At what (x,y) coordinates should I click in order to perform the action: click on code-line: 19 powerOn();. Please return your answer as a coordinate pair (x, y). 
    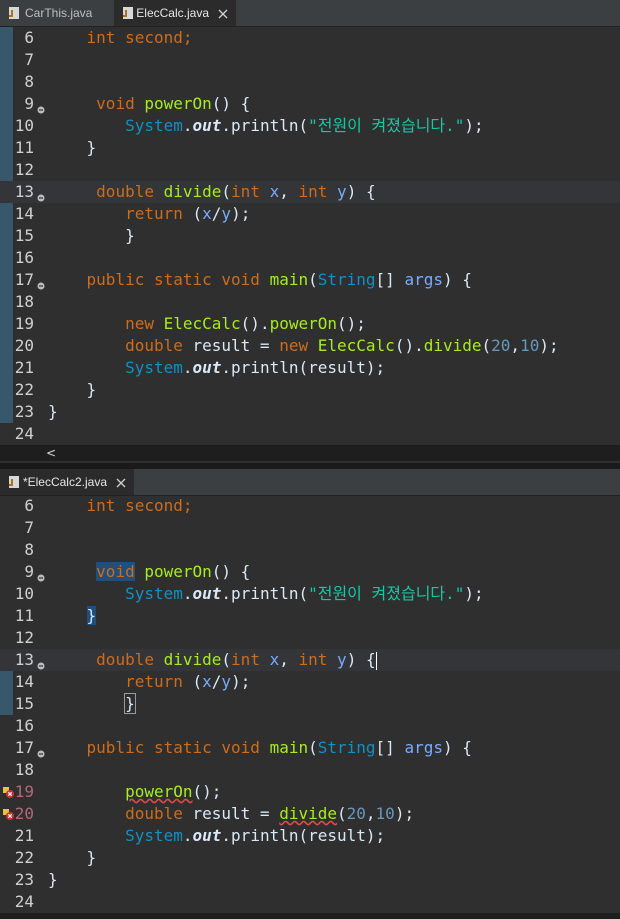
    Looking at the image, I should click on (310, 792).